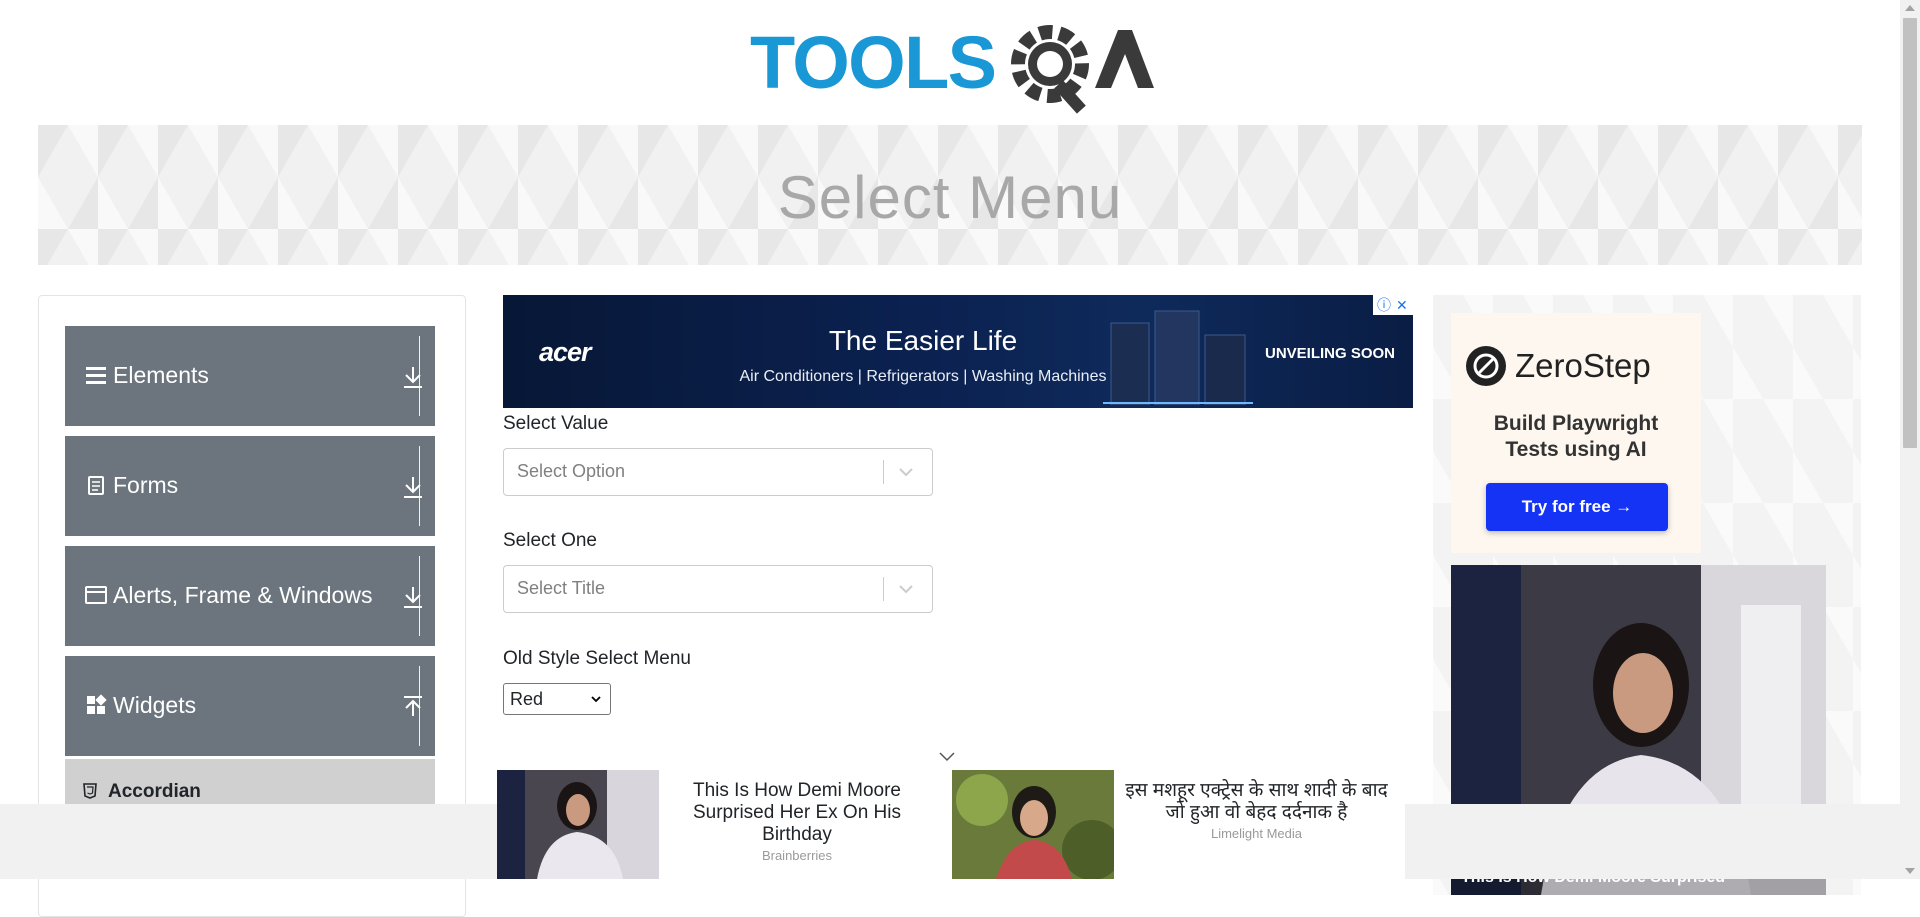  I want to click on page-title-banner: Select Menu, so click(950, 195).